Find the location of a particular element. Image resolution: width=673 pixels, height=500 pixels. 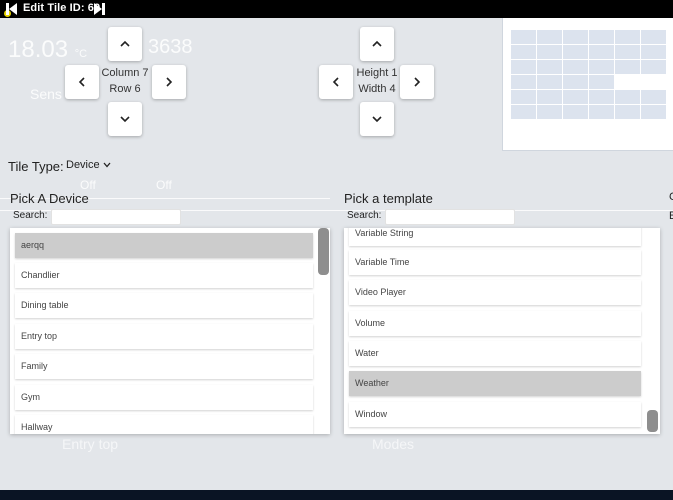

column-right-button is located at coordinates (169, 82).